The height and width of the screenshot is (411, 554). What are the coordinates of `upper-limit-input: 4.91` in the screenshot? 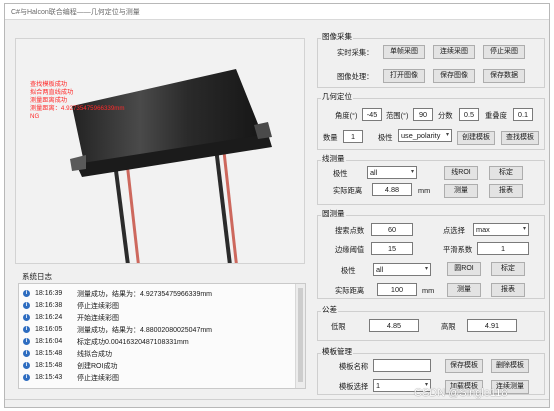 It's located at (492, 325).